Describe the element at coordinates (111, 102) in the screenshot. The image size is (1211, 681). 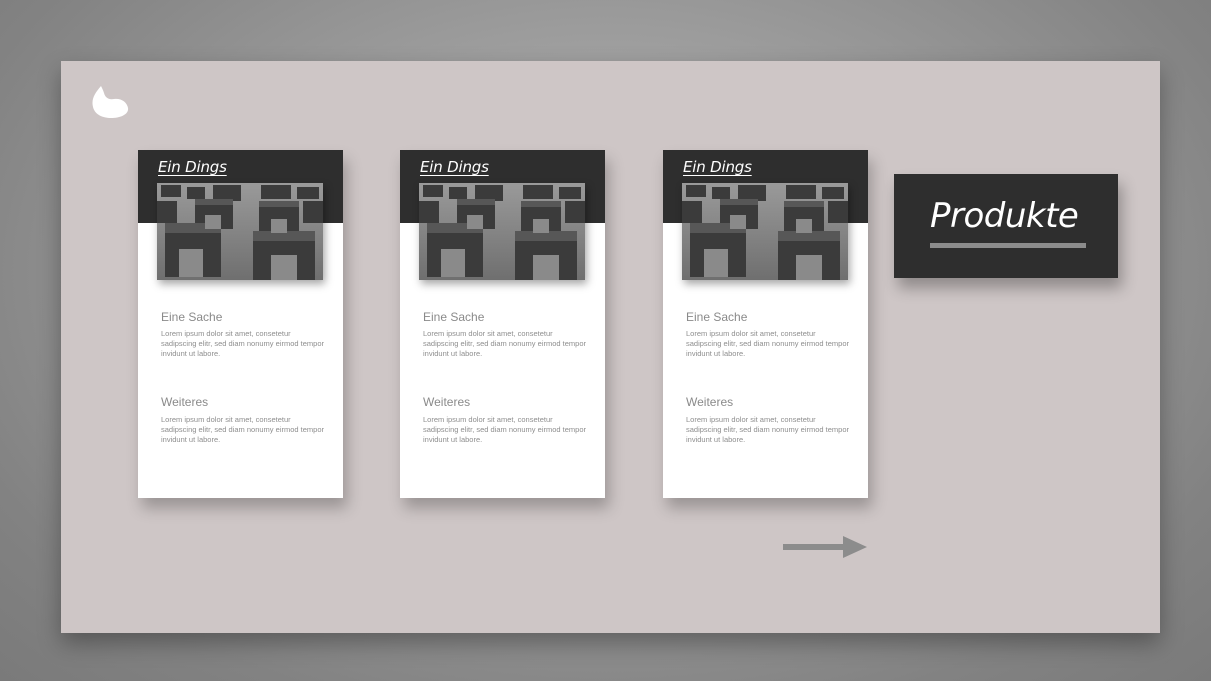
I see `flame-icon` at that location.